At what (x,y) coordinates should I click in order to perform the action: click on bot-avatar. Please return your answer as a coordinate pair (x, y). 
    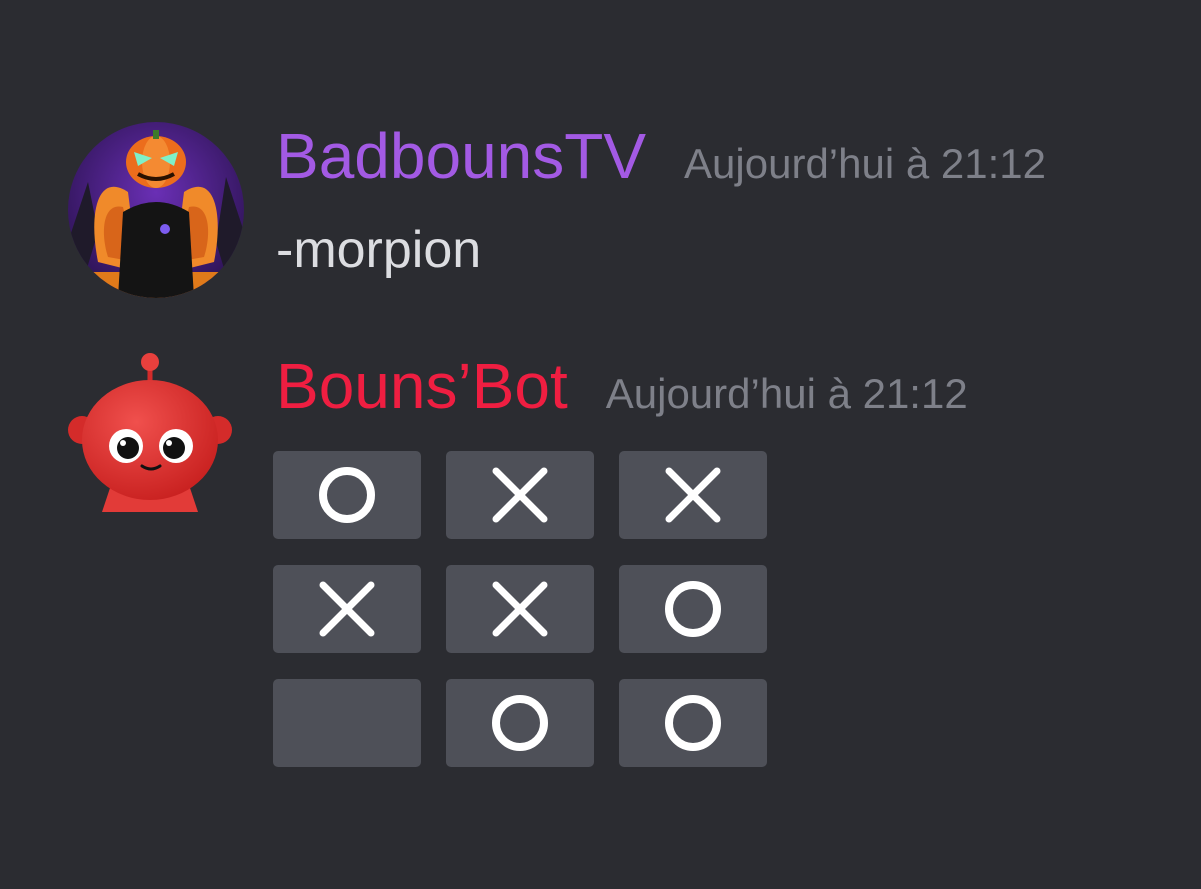
    Looking at the image, I should click on (154, 440).